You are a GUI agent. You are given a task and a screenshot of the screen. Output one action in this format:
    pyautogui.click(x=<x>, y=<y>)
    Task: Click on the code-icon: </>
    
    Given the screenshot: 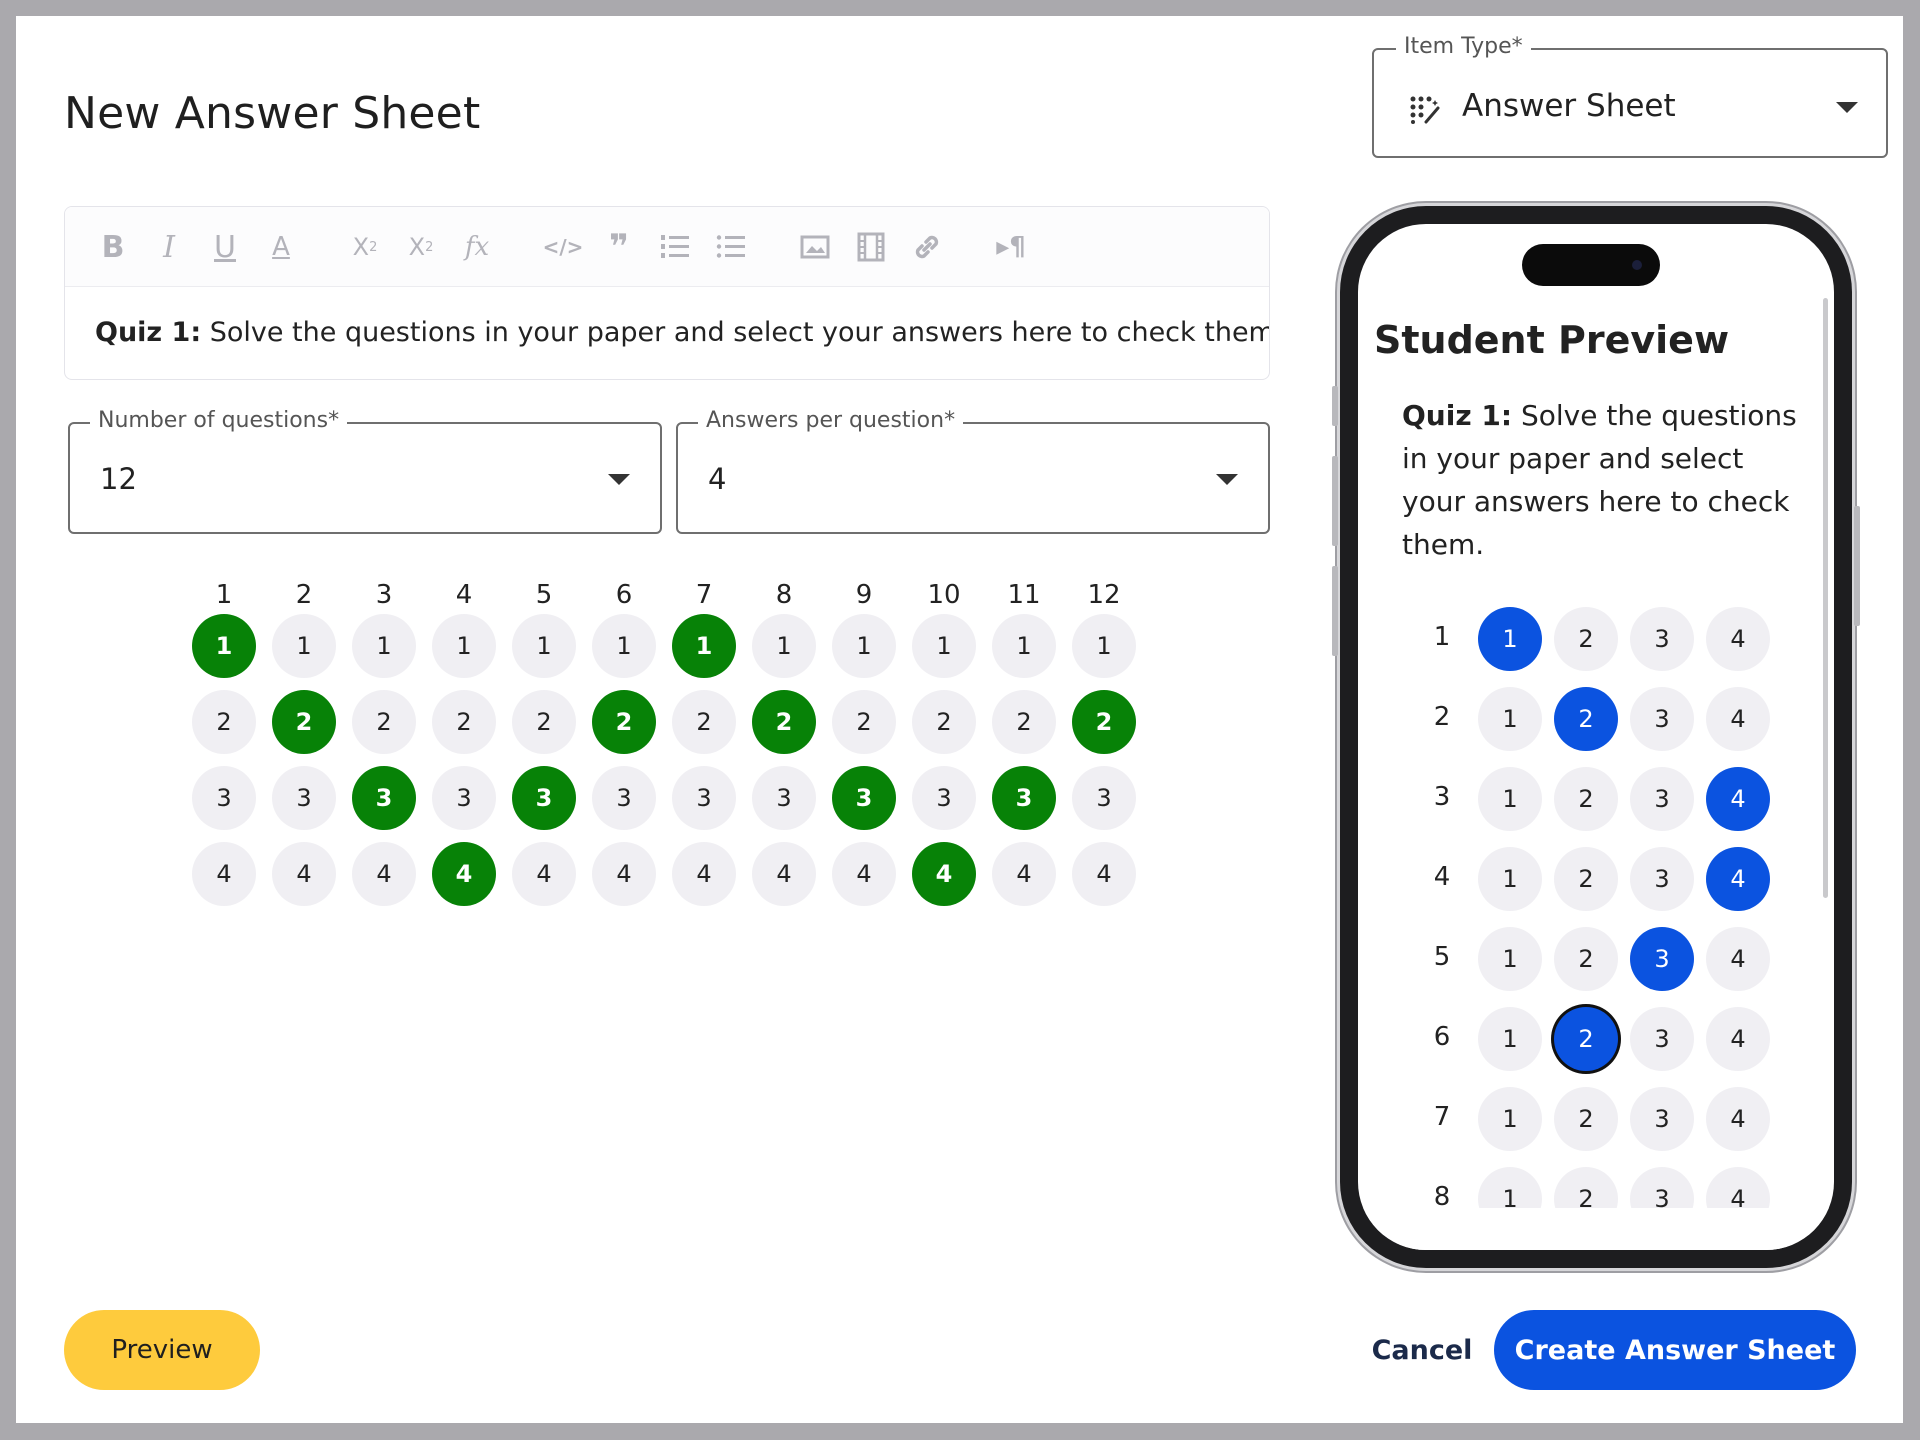 What is the action you would take?
    pyautogui.click(x=563, y=247)
    